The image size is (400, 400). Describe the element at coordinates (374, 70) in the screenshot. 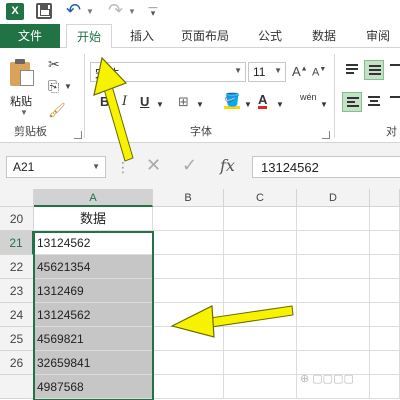

I see `align-middle-icon` at that location.